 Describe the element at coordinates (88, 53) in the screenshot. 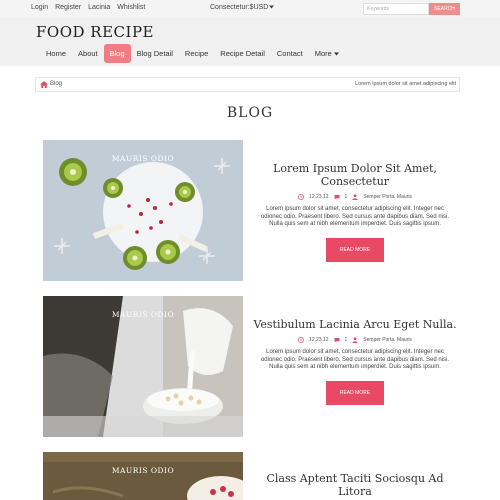

I see `nav-about: About` at that location.